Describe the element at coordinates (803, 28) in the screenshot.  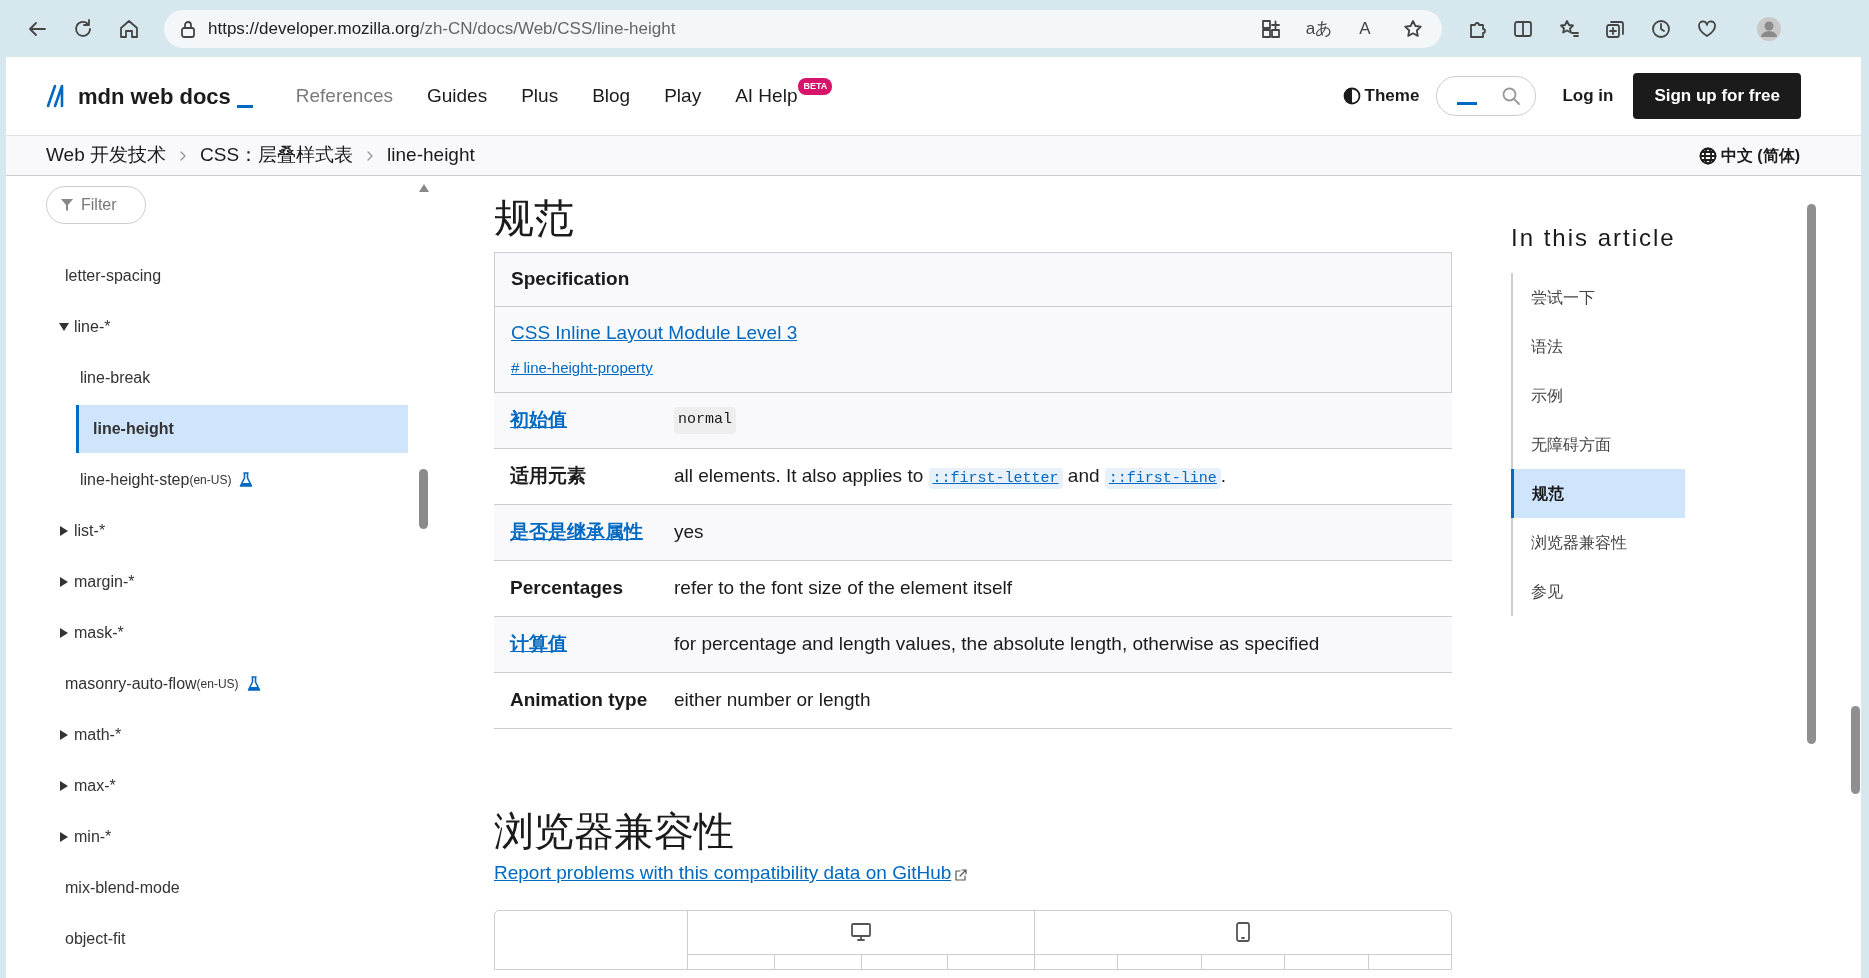
I see `address-bar: https://developer.mozilla.org/zh-CN/docs/Web/CSS/line-height aあ A` at that location.